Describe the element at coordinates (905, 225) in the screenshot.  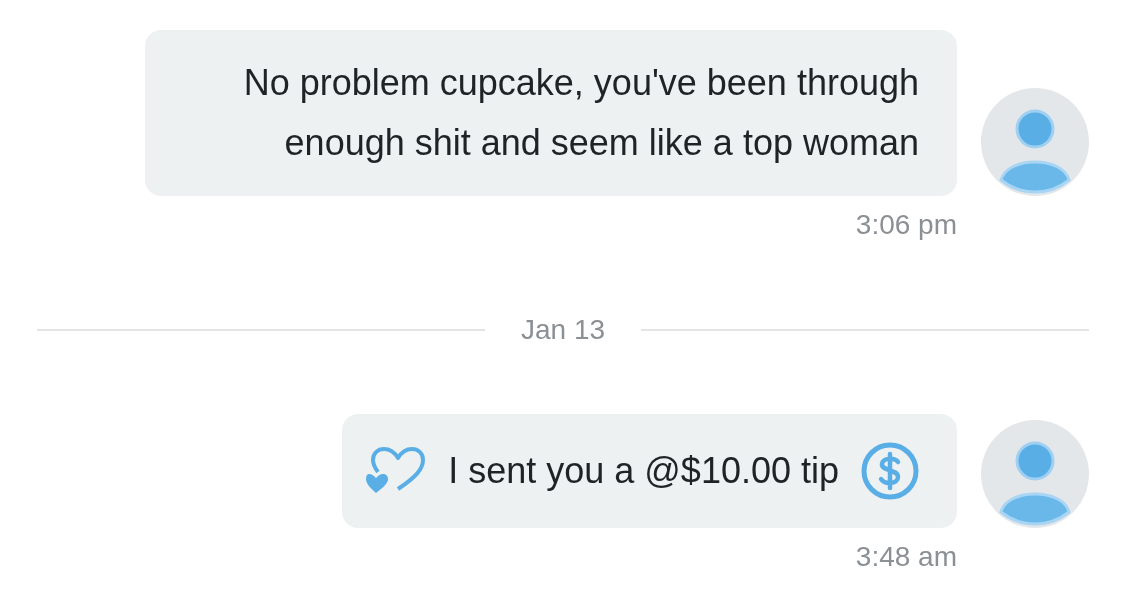
I see `message-time: 3:06 pm` at that location.